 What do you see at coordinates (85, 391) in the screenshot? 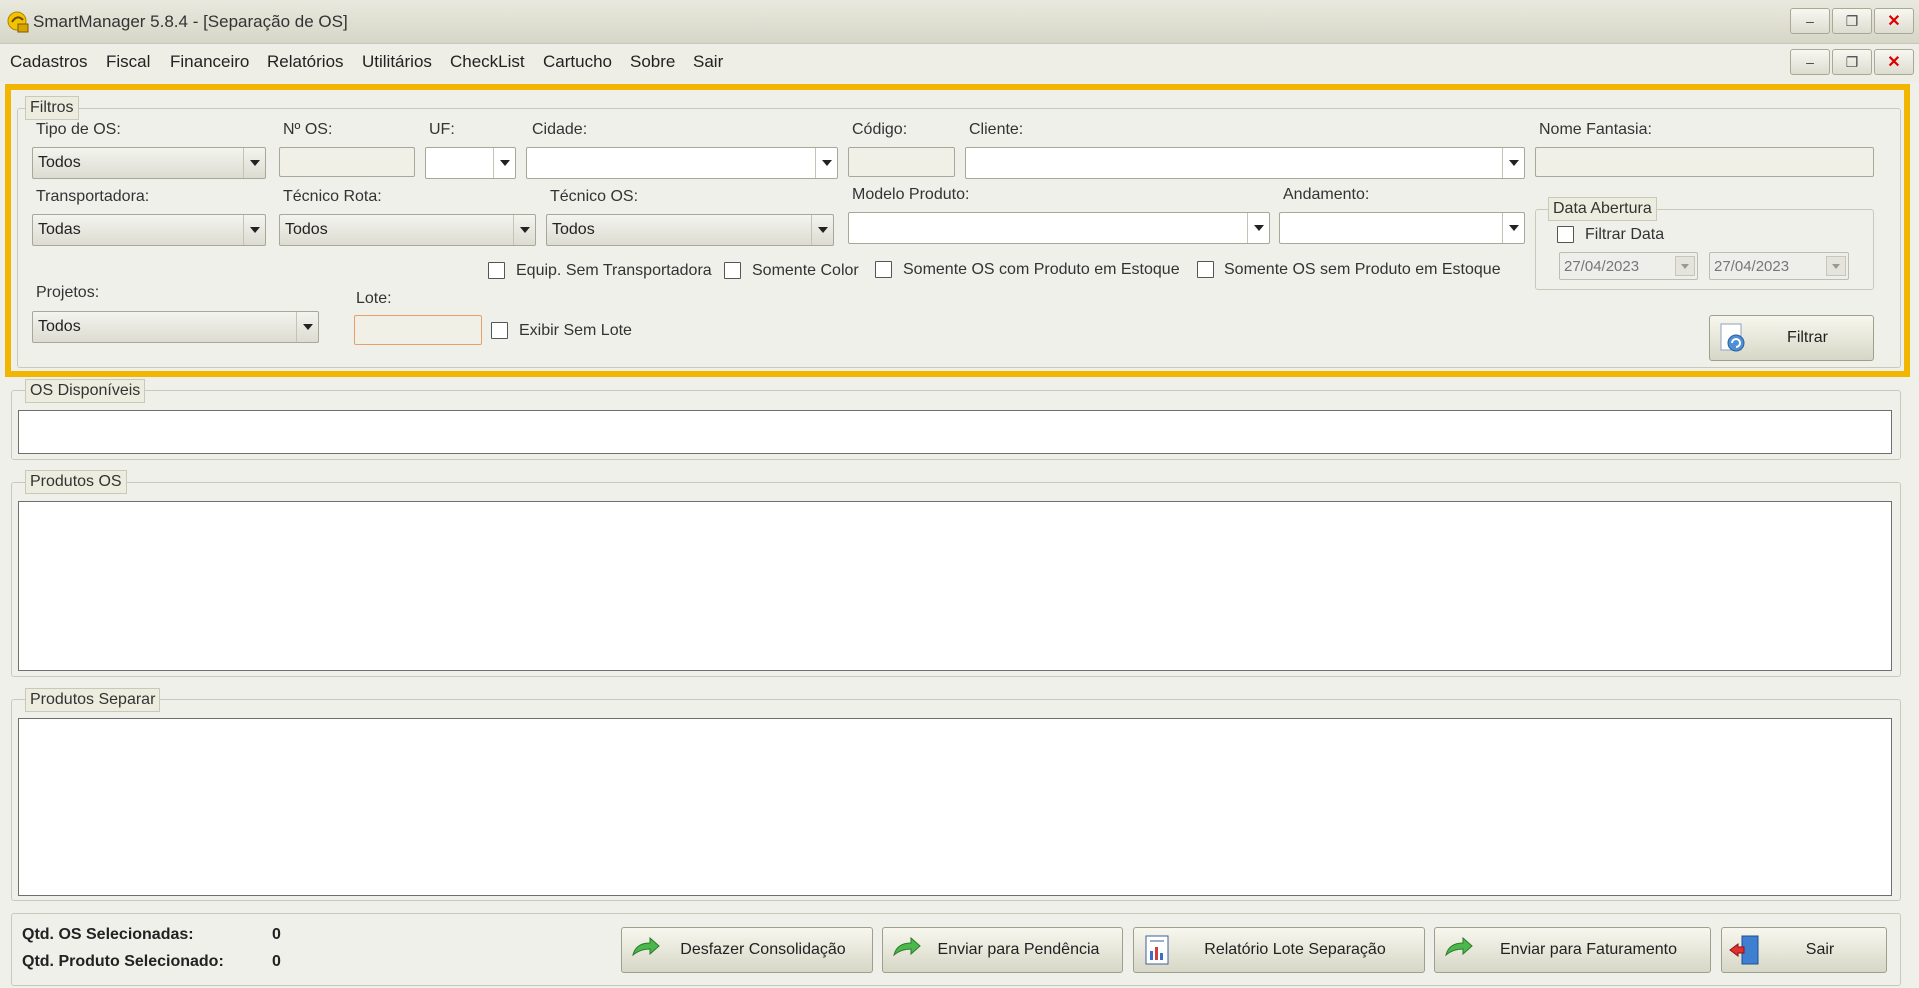
I see `os-disponiveis-label: OS Disponíveis` at bounding box center [85, 391].